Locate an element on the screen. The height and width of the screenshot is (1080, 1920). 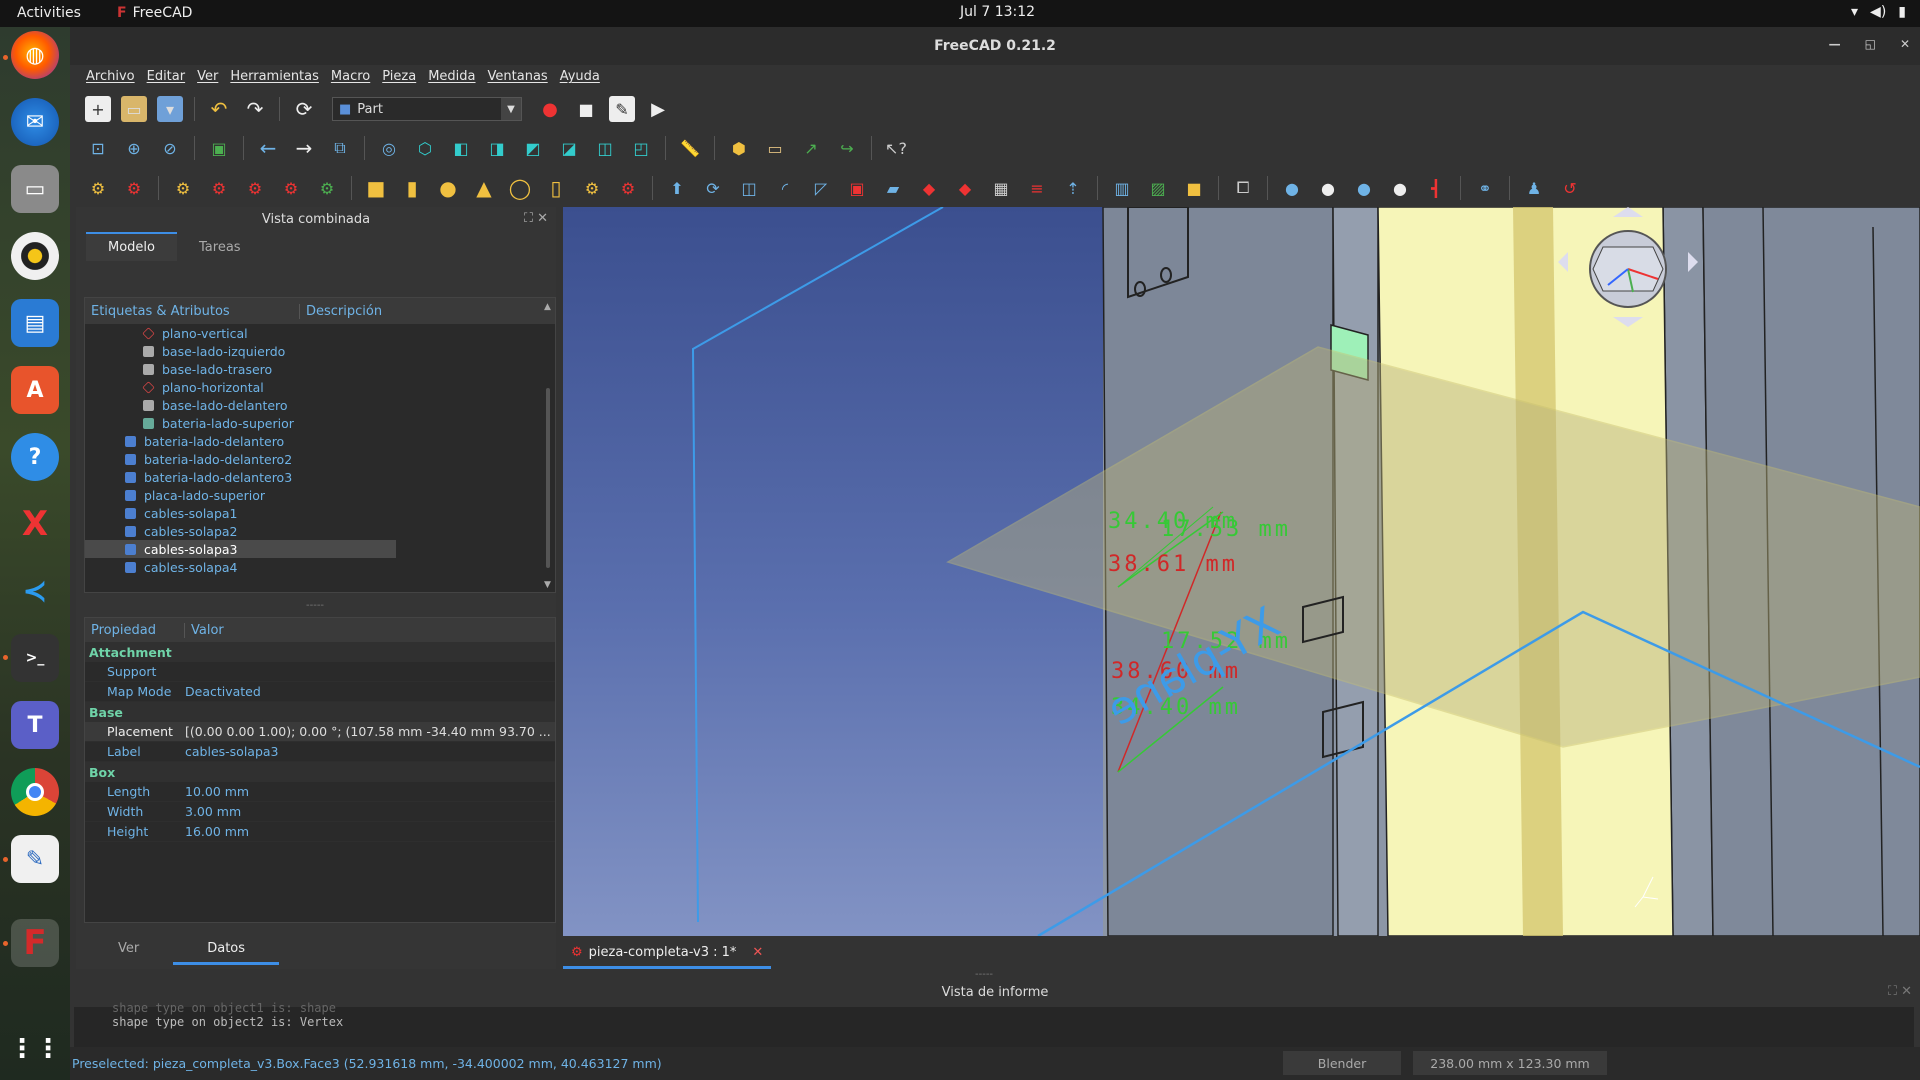
fuse-icon: ● is located at coordinates (1364, 188).